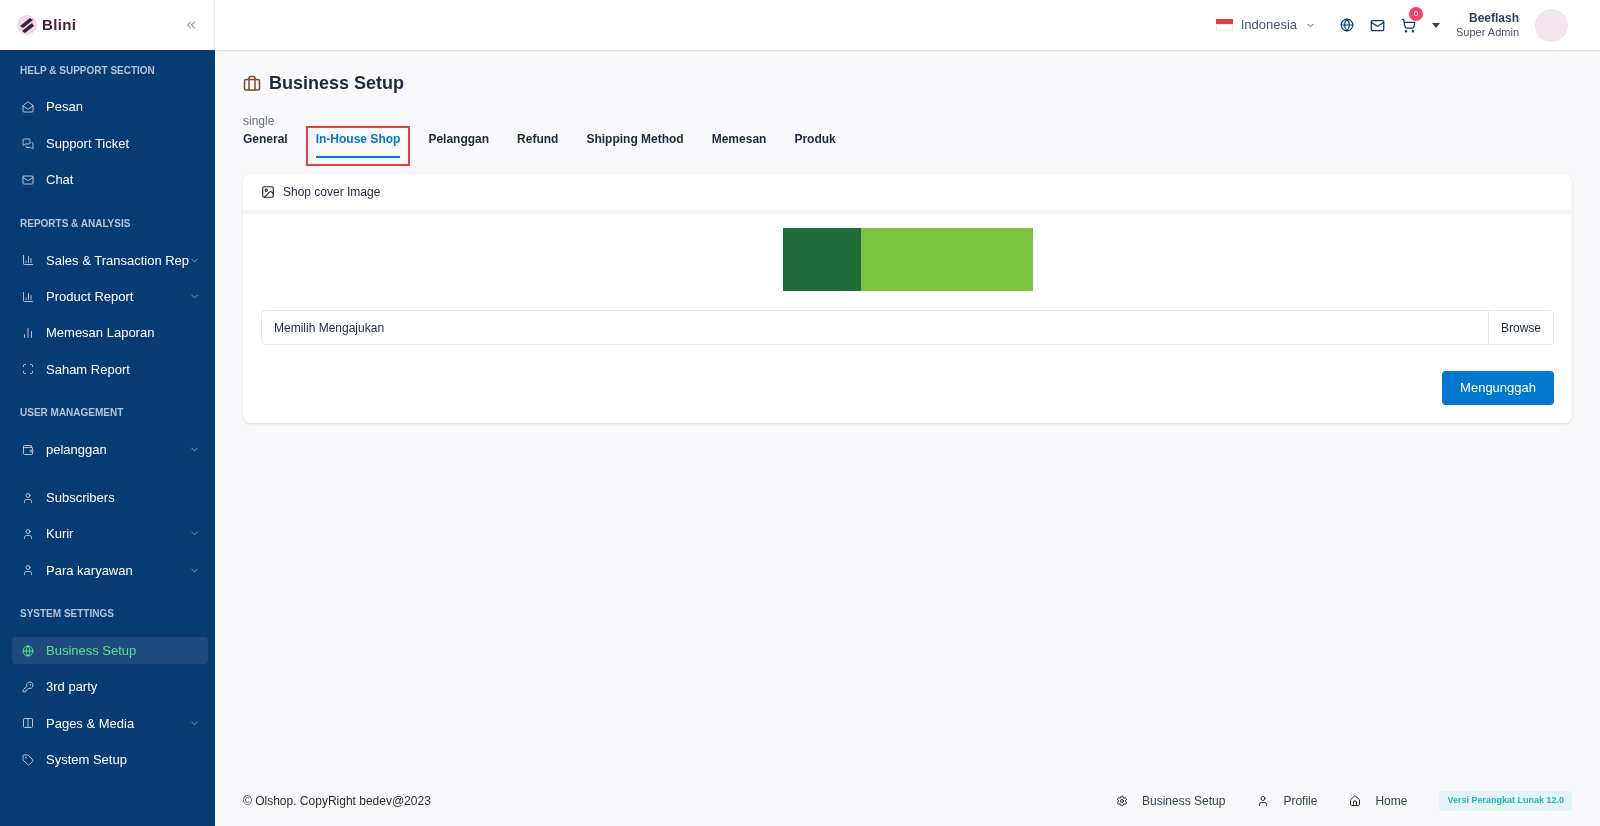 The height and width of the screenshot is (826, 1600). Describe the element at coordinates (72, 413) in the screenshot. I see `section-heading: USER MANAGEMENT` at that location.